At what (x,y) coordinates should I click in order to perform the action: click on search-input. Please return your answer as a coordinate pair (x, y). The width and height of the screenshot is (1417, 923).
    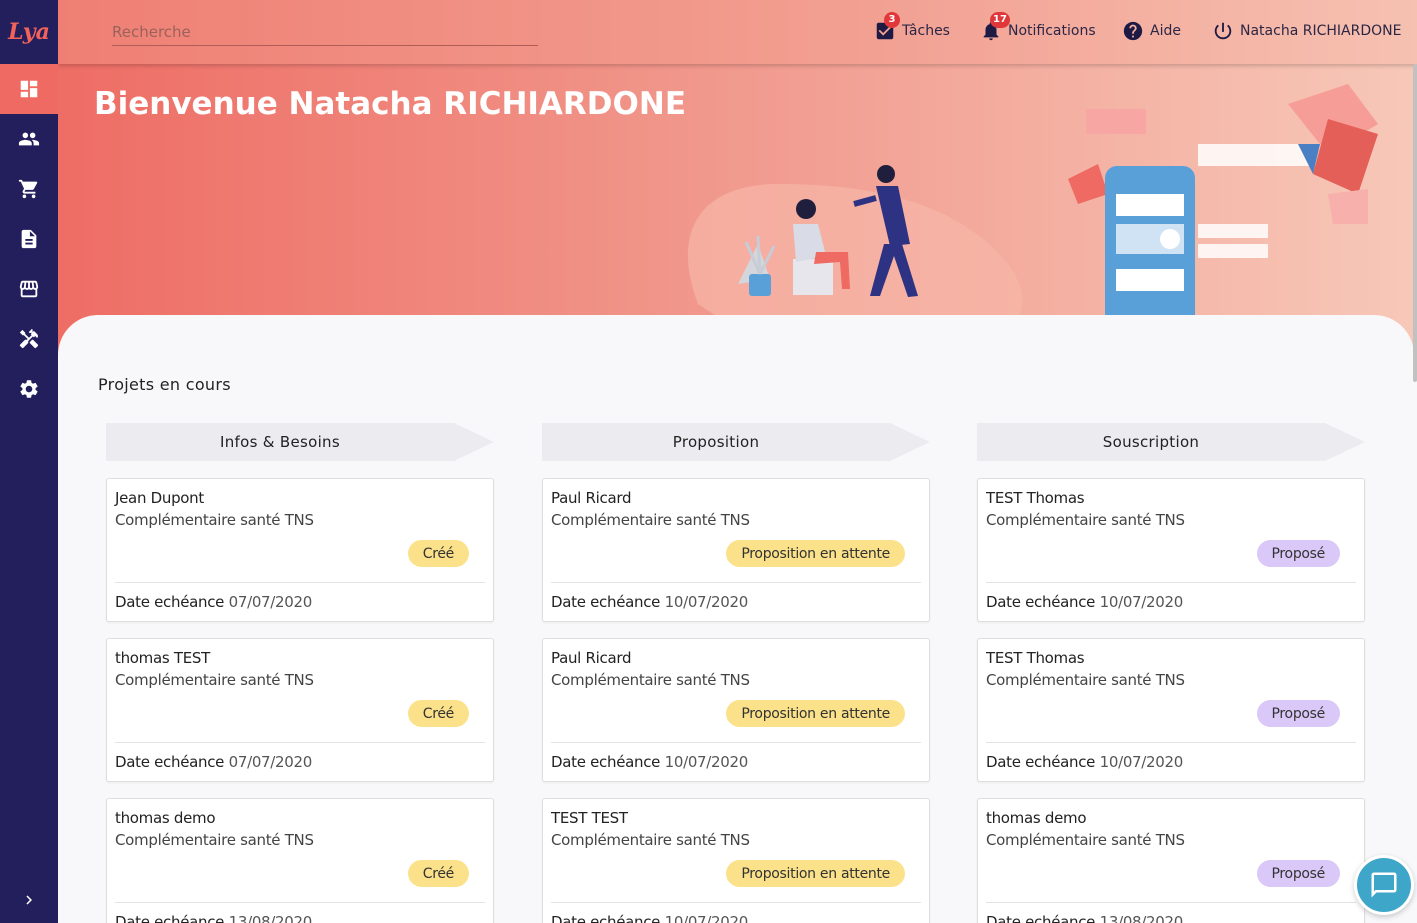
    Looking at the image, I should click on (325, 32).